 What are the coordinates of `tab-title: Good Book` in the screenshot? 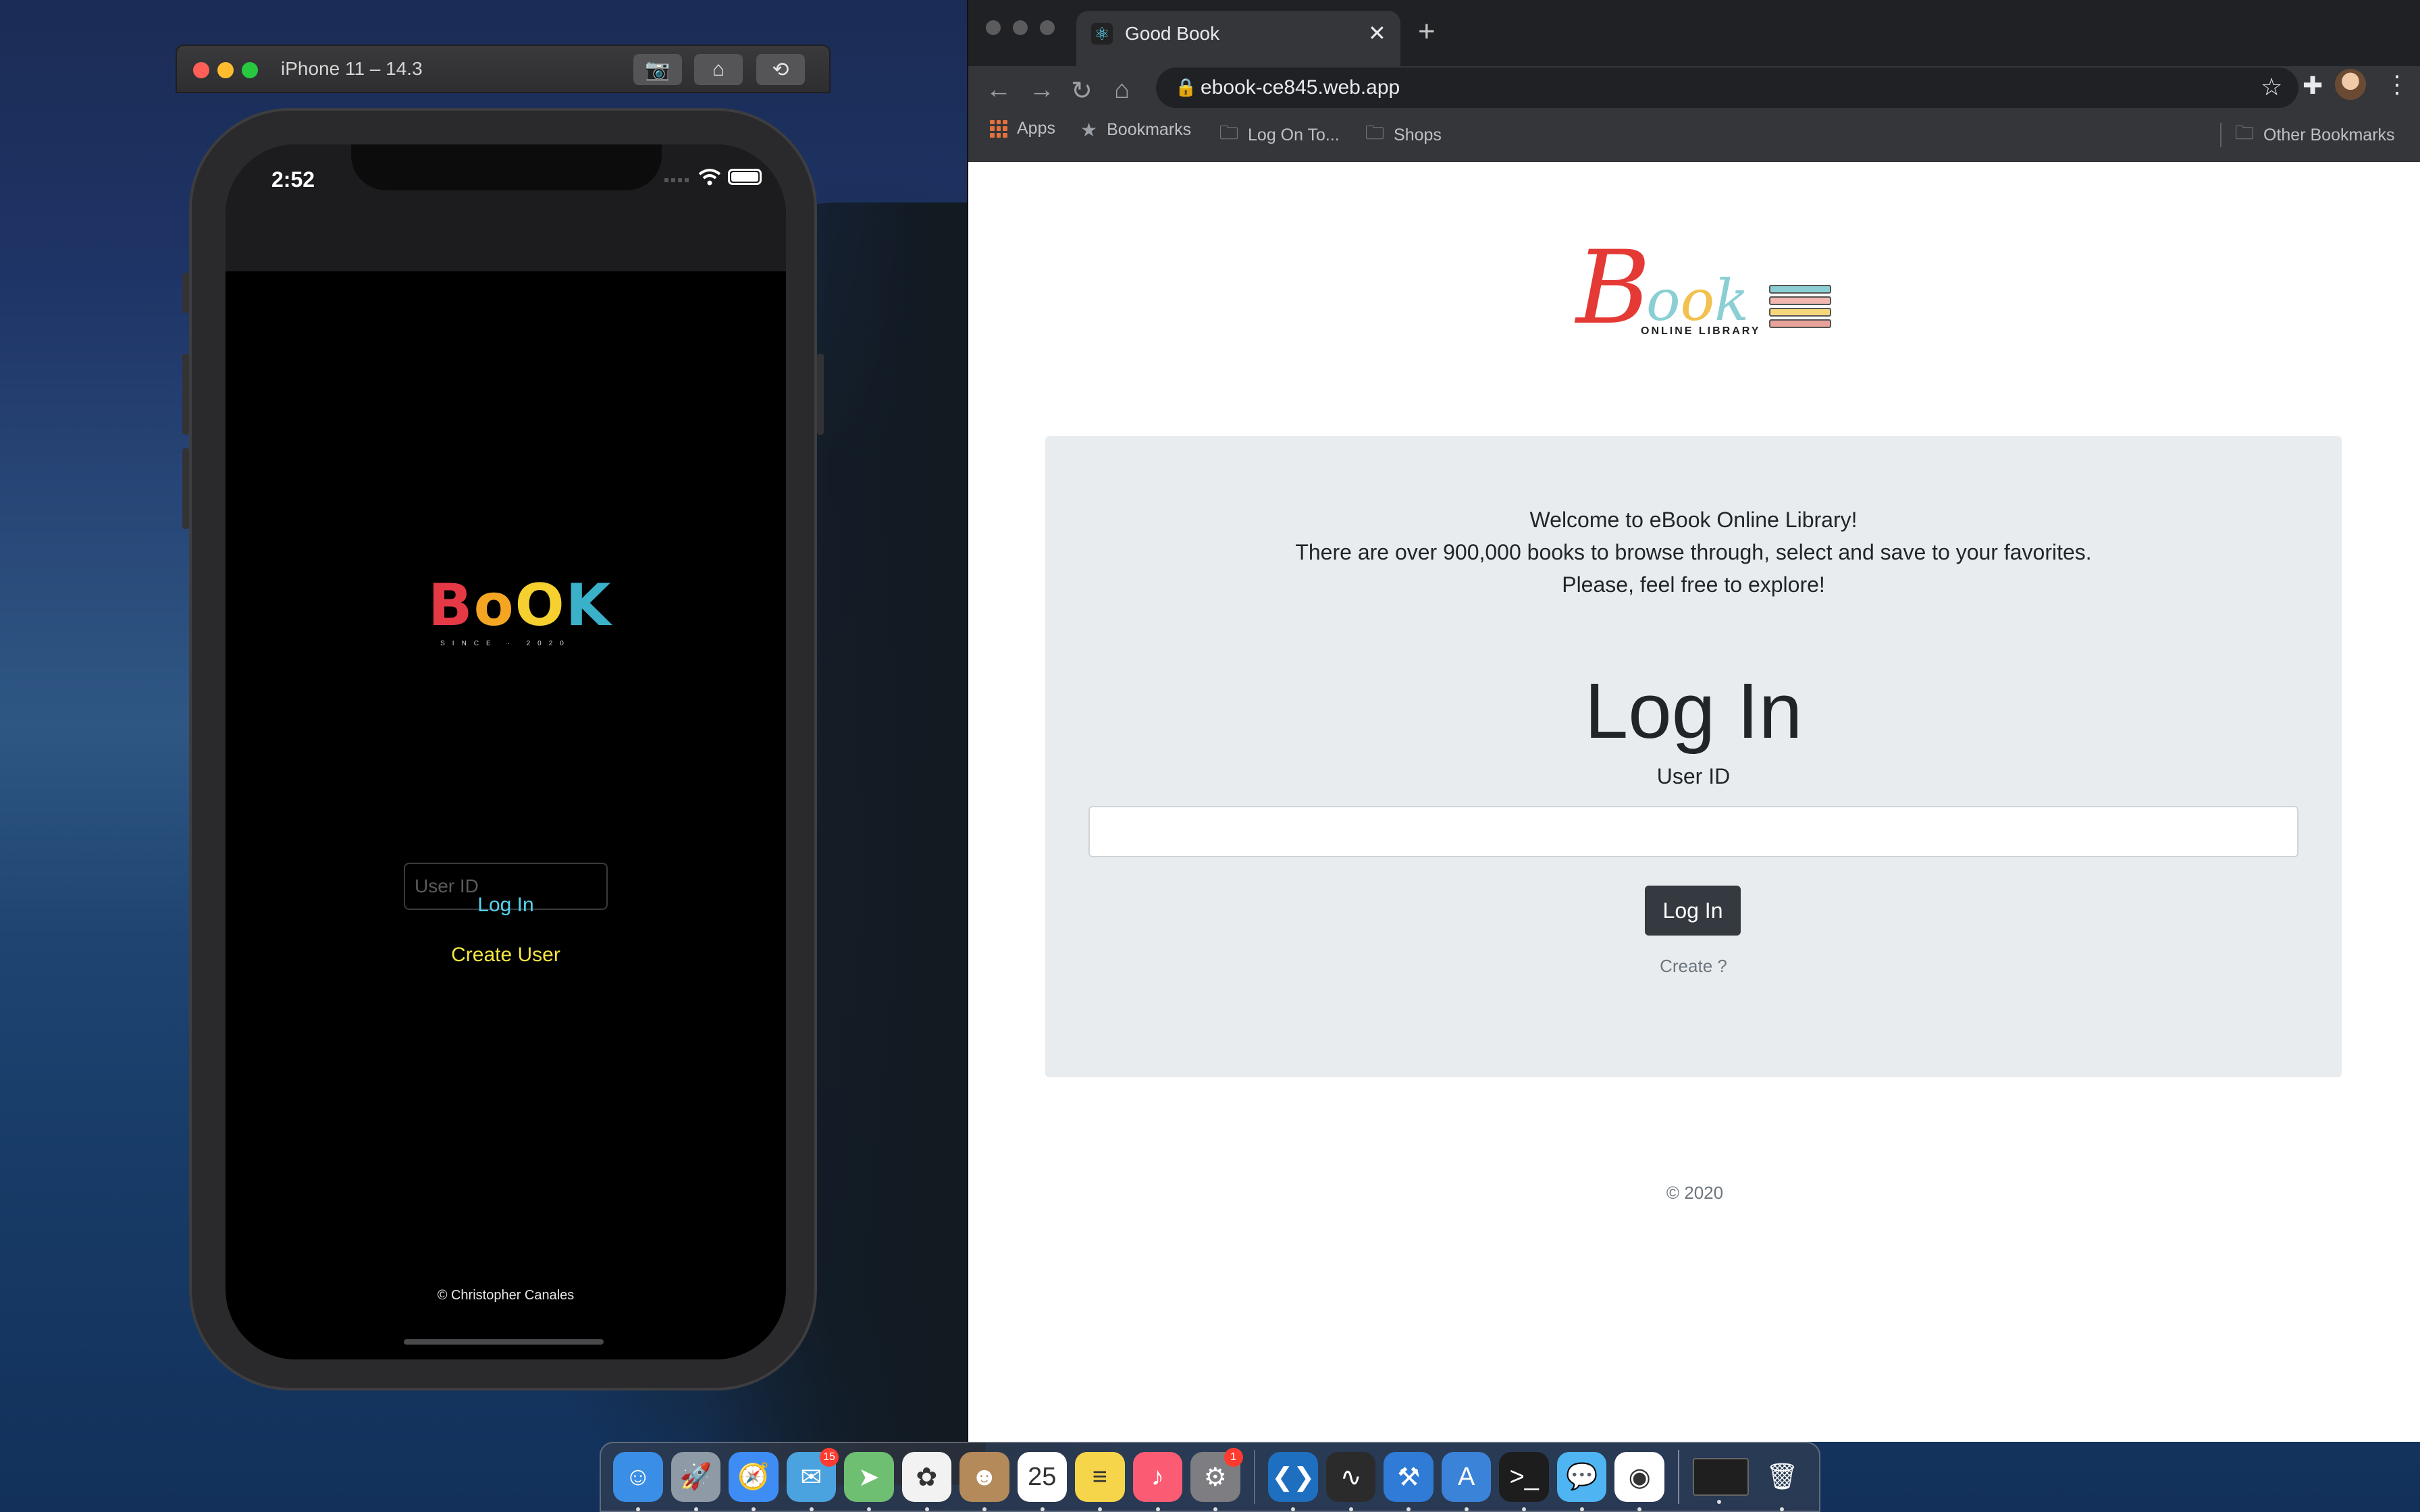 It's located at (1172, 33).